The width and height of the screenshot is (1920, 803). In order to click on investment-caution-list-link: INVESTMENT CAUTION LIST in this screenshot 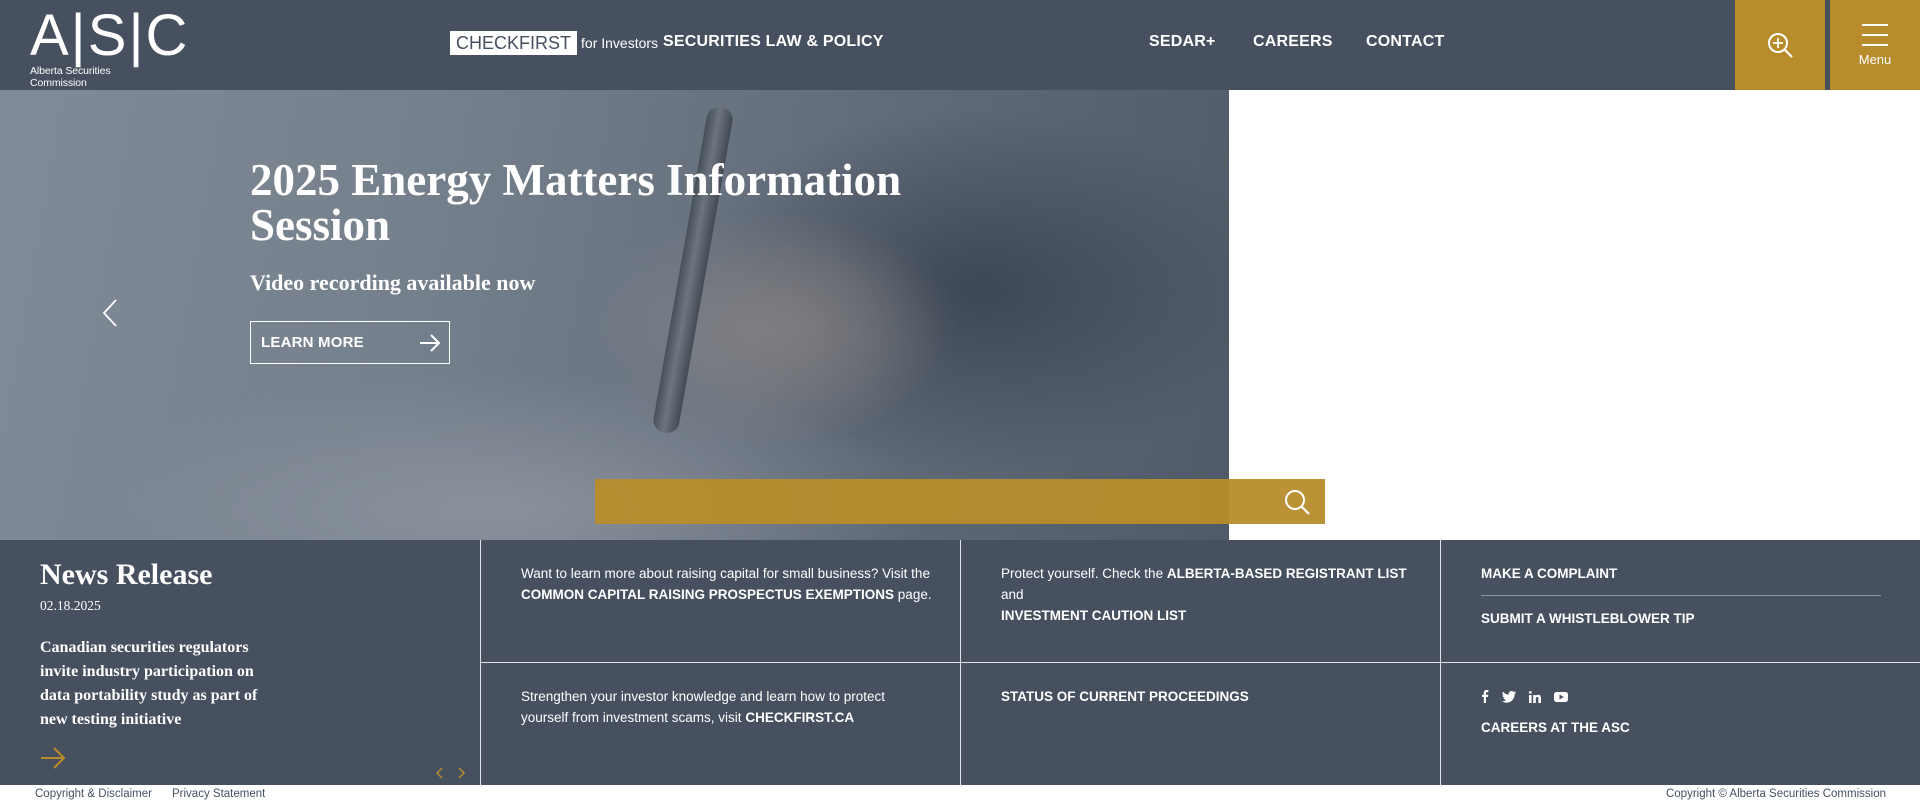, I will do `click(1093, 615)`.